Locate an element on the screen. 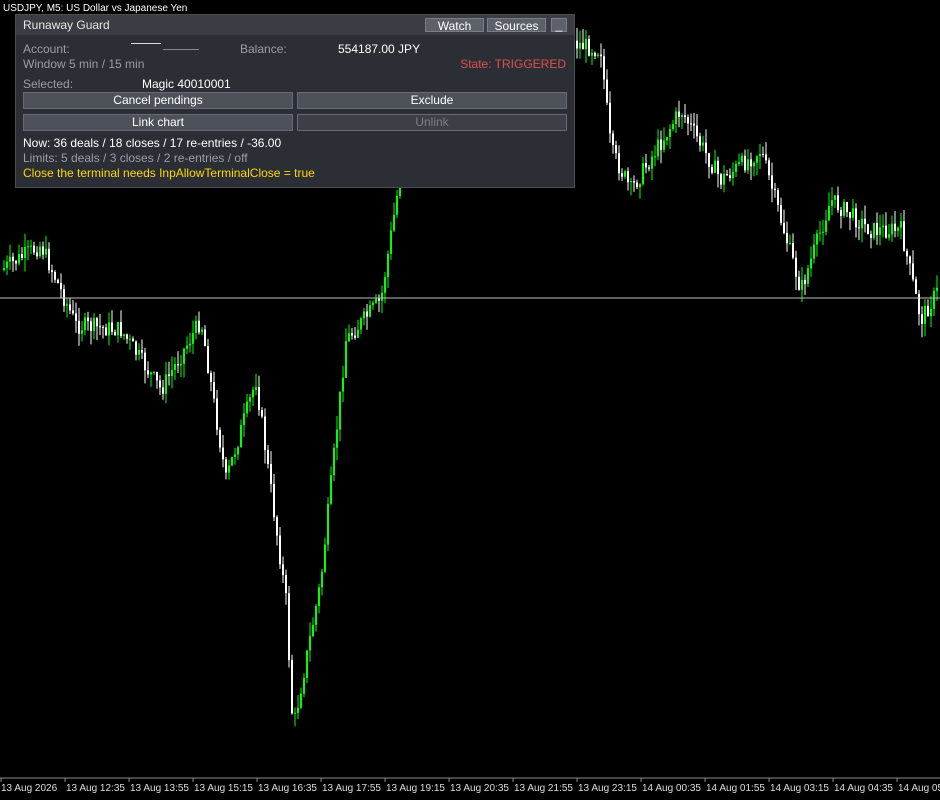 Image resolution: width=940 pixels, height=800 pixels. exclude-button: Exclude is located at coordinates (432, 100).